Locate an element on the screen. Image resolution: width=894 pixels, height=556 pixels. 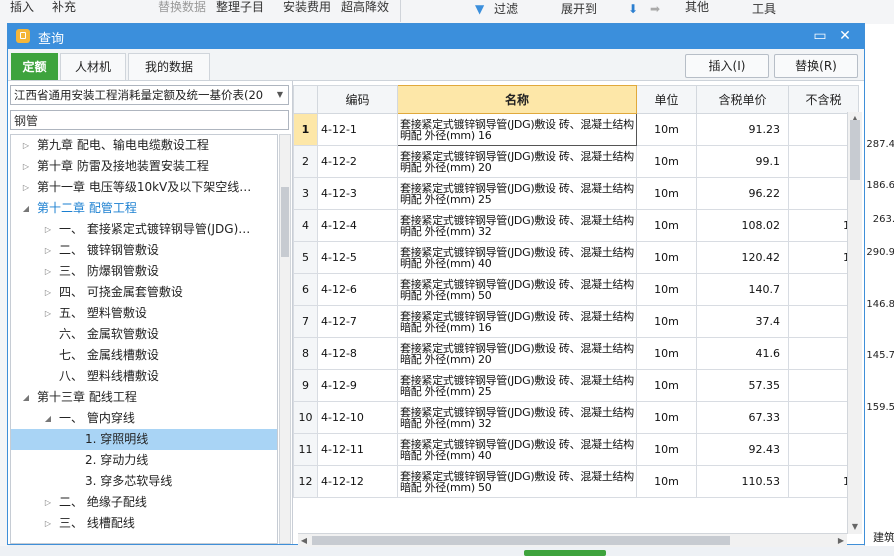
tab-quota: 定额 is located at coordinates (34, 66).